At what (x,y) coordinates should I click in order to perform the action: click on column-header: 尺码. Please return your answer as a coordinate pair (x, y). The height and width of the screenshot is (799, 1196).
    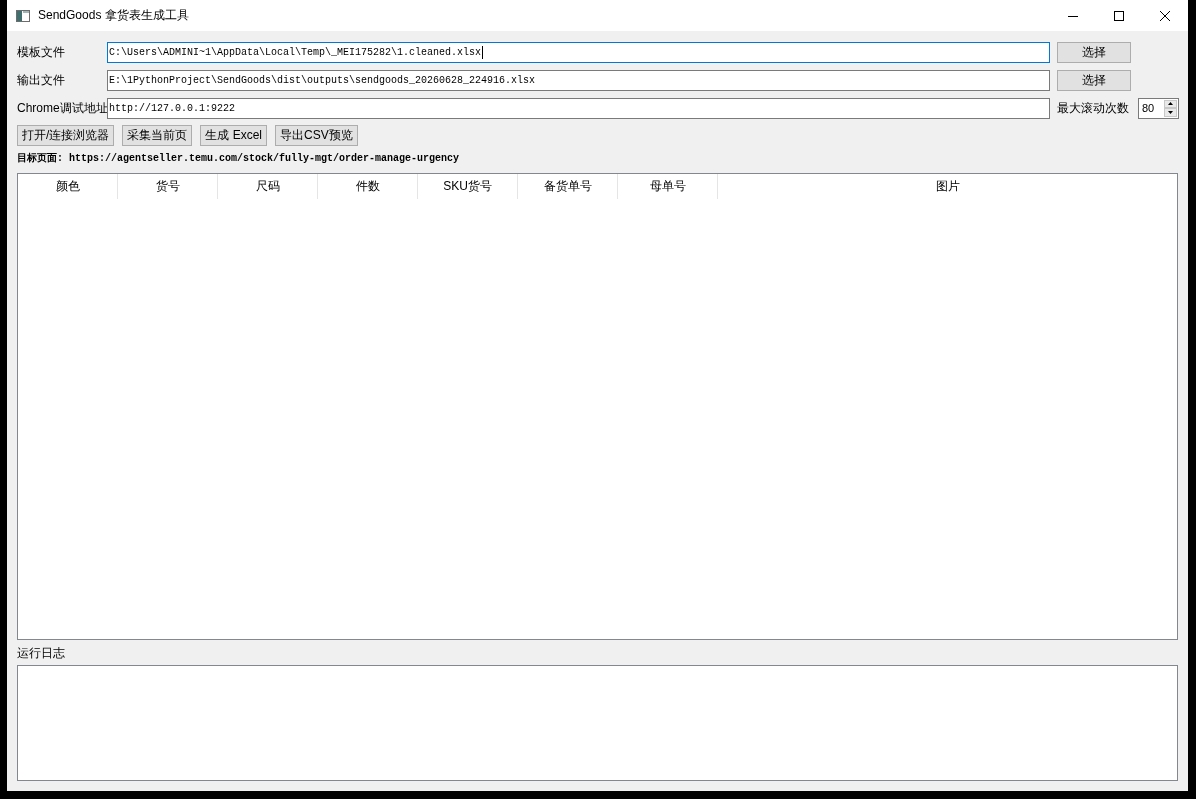
    Looking at the image, I should click on (268, 186).